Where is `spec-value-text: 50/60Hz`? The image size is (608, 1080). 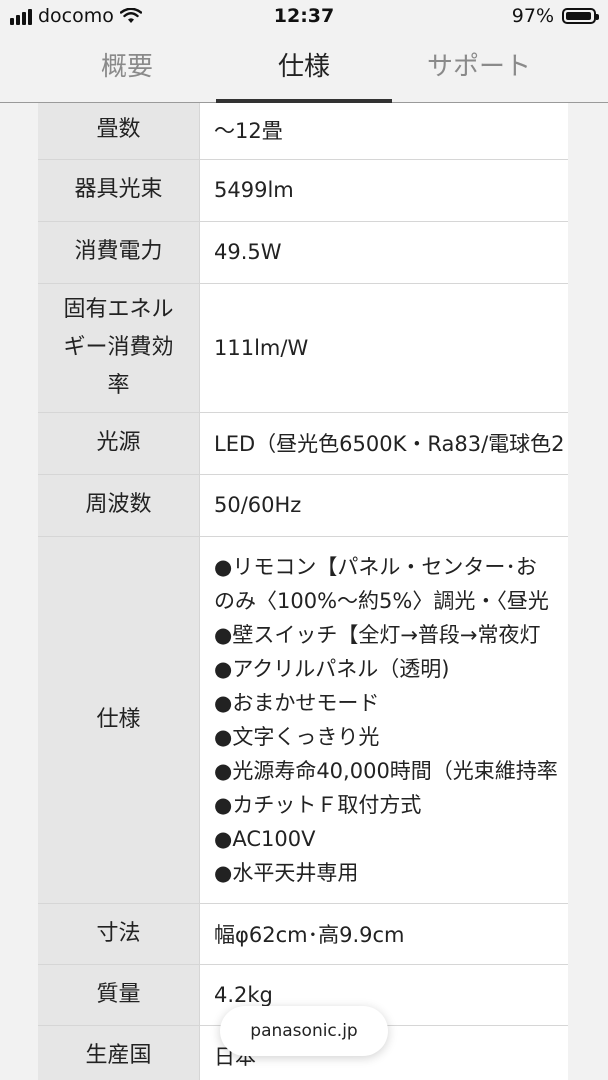
spec-value-text: 50/60Hz is located at coordinates (258, 505).